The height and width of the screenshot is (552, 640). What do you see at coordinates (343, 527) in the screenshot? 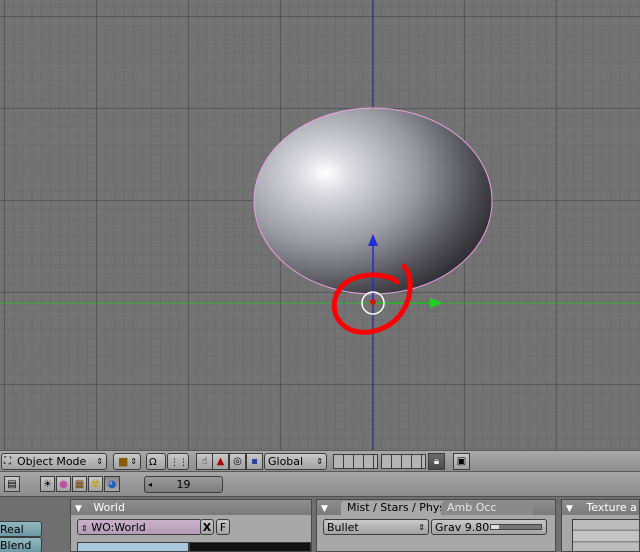
I see `physics-engine: Bullet` at bounding box center [343, 527].